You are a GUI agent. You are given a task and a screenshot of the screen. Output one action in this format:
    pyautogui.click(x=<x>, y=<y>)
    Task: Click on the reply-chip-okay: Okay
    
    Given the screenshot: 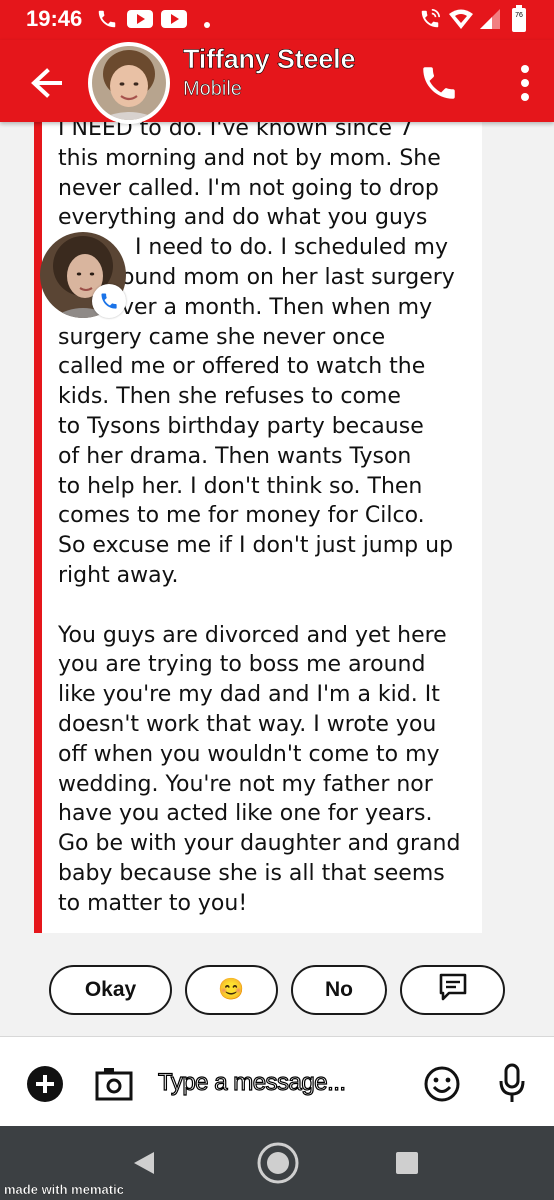 What is the action you would take?
    pyautogui.click(x=110, y=990)
    